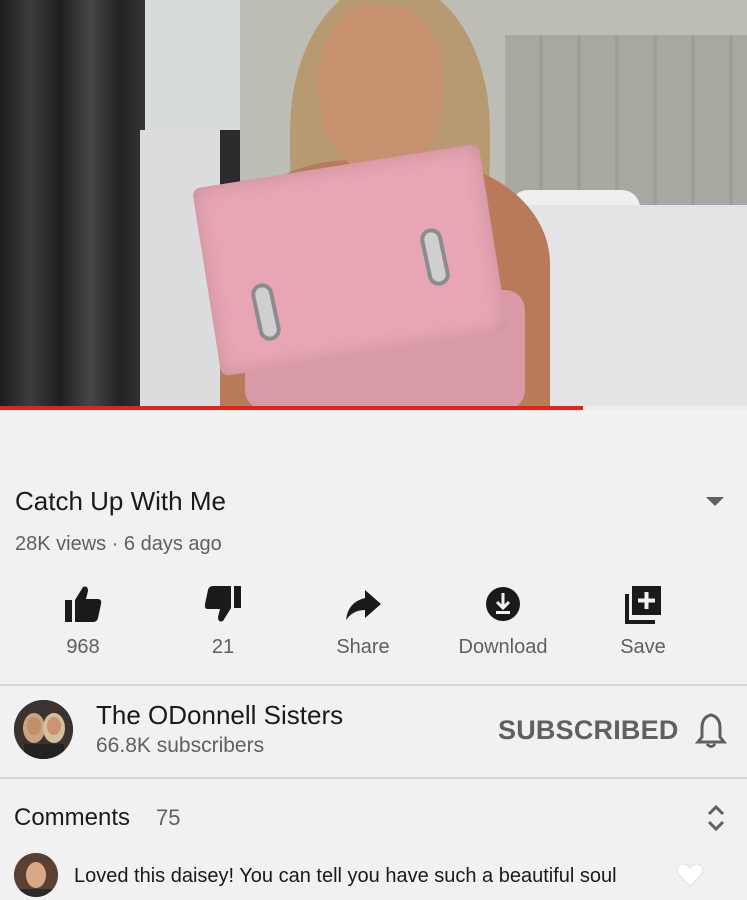 The height and width of the screenshot is (900, 747). What do you see at coordinates (180, 745) in the screenshot?
I see `subscriber-count: 66.8K subscribers` at bounding box center [180, 745].